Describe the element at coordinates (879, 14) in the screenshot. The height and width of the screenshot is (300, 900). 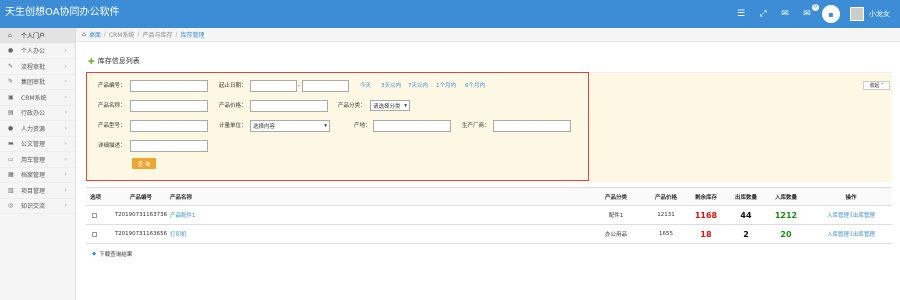
I see `username: 小龙女` at that location.